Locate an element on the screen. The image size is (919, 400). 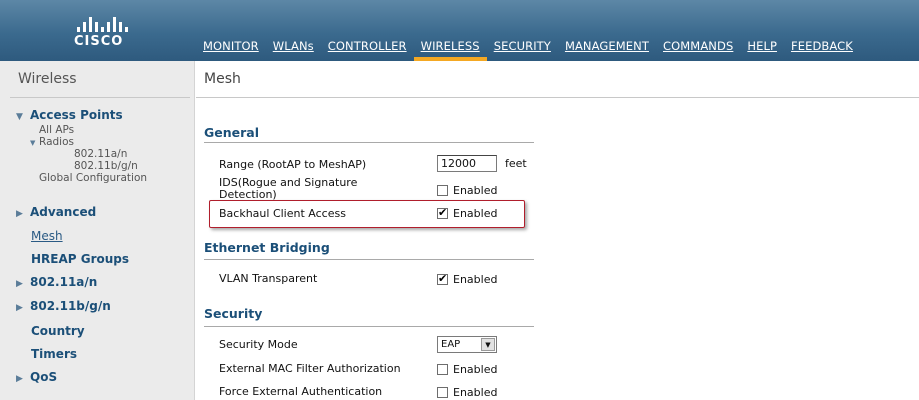
title-divider is located at coordinates (557, 97).